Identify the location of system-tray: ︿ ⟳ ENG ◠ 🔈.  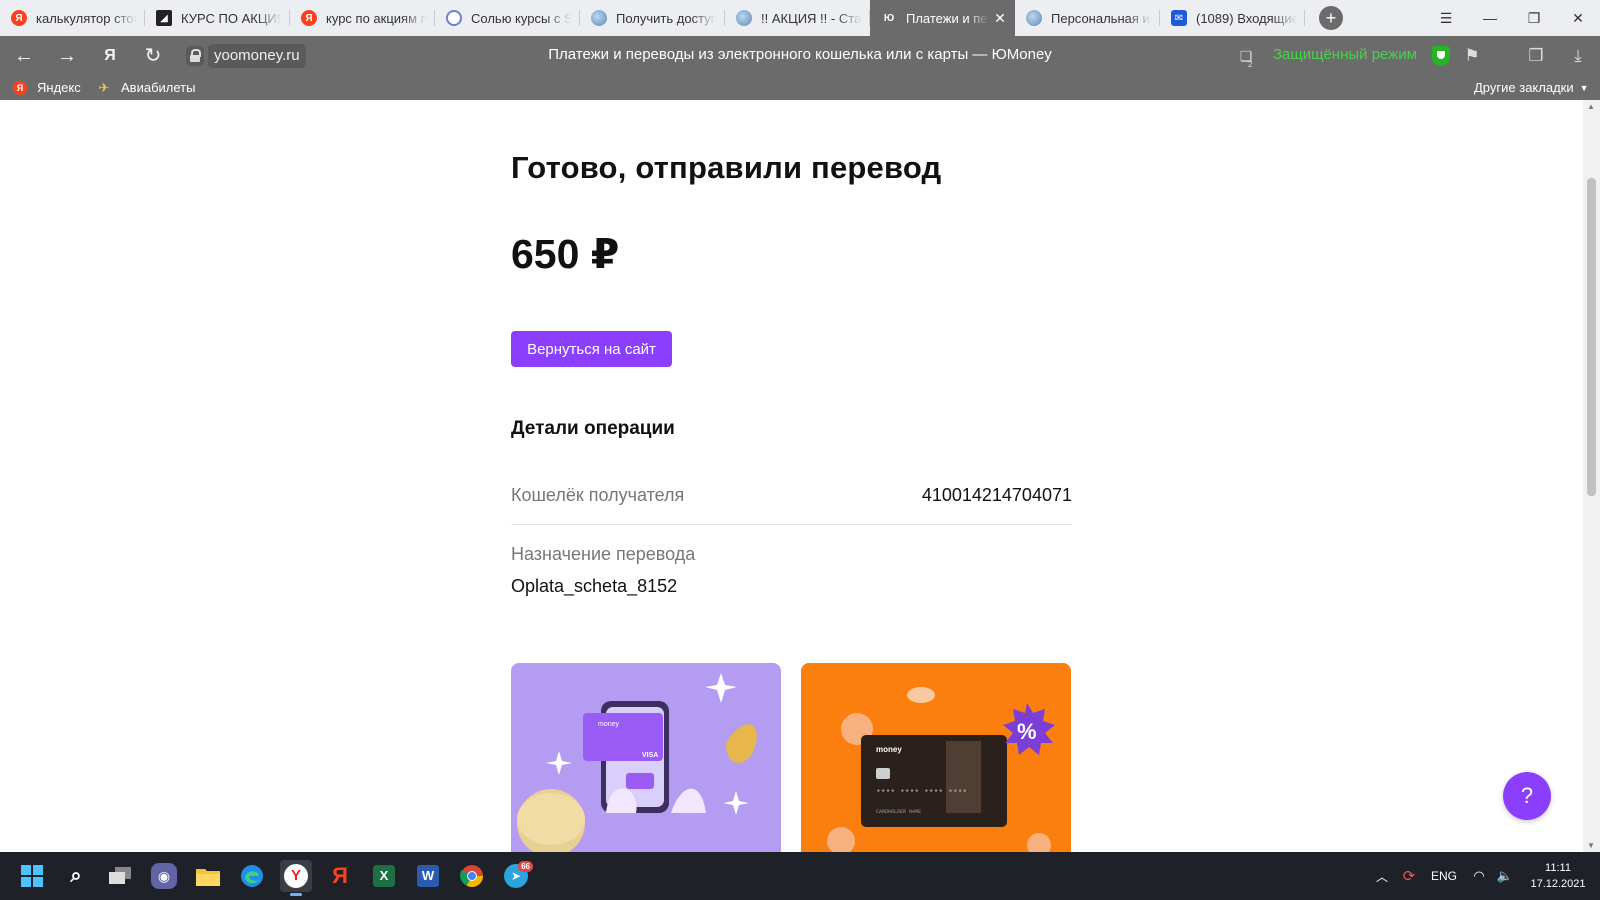
(1443, 876).